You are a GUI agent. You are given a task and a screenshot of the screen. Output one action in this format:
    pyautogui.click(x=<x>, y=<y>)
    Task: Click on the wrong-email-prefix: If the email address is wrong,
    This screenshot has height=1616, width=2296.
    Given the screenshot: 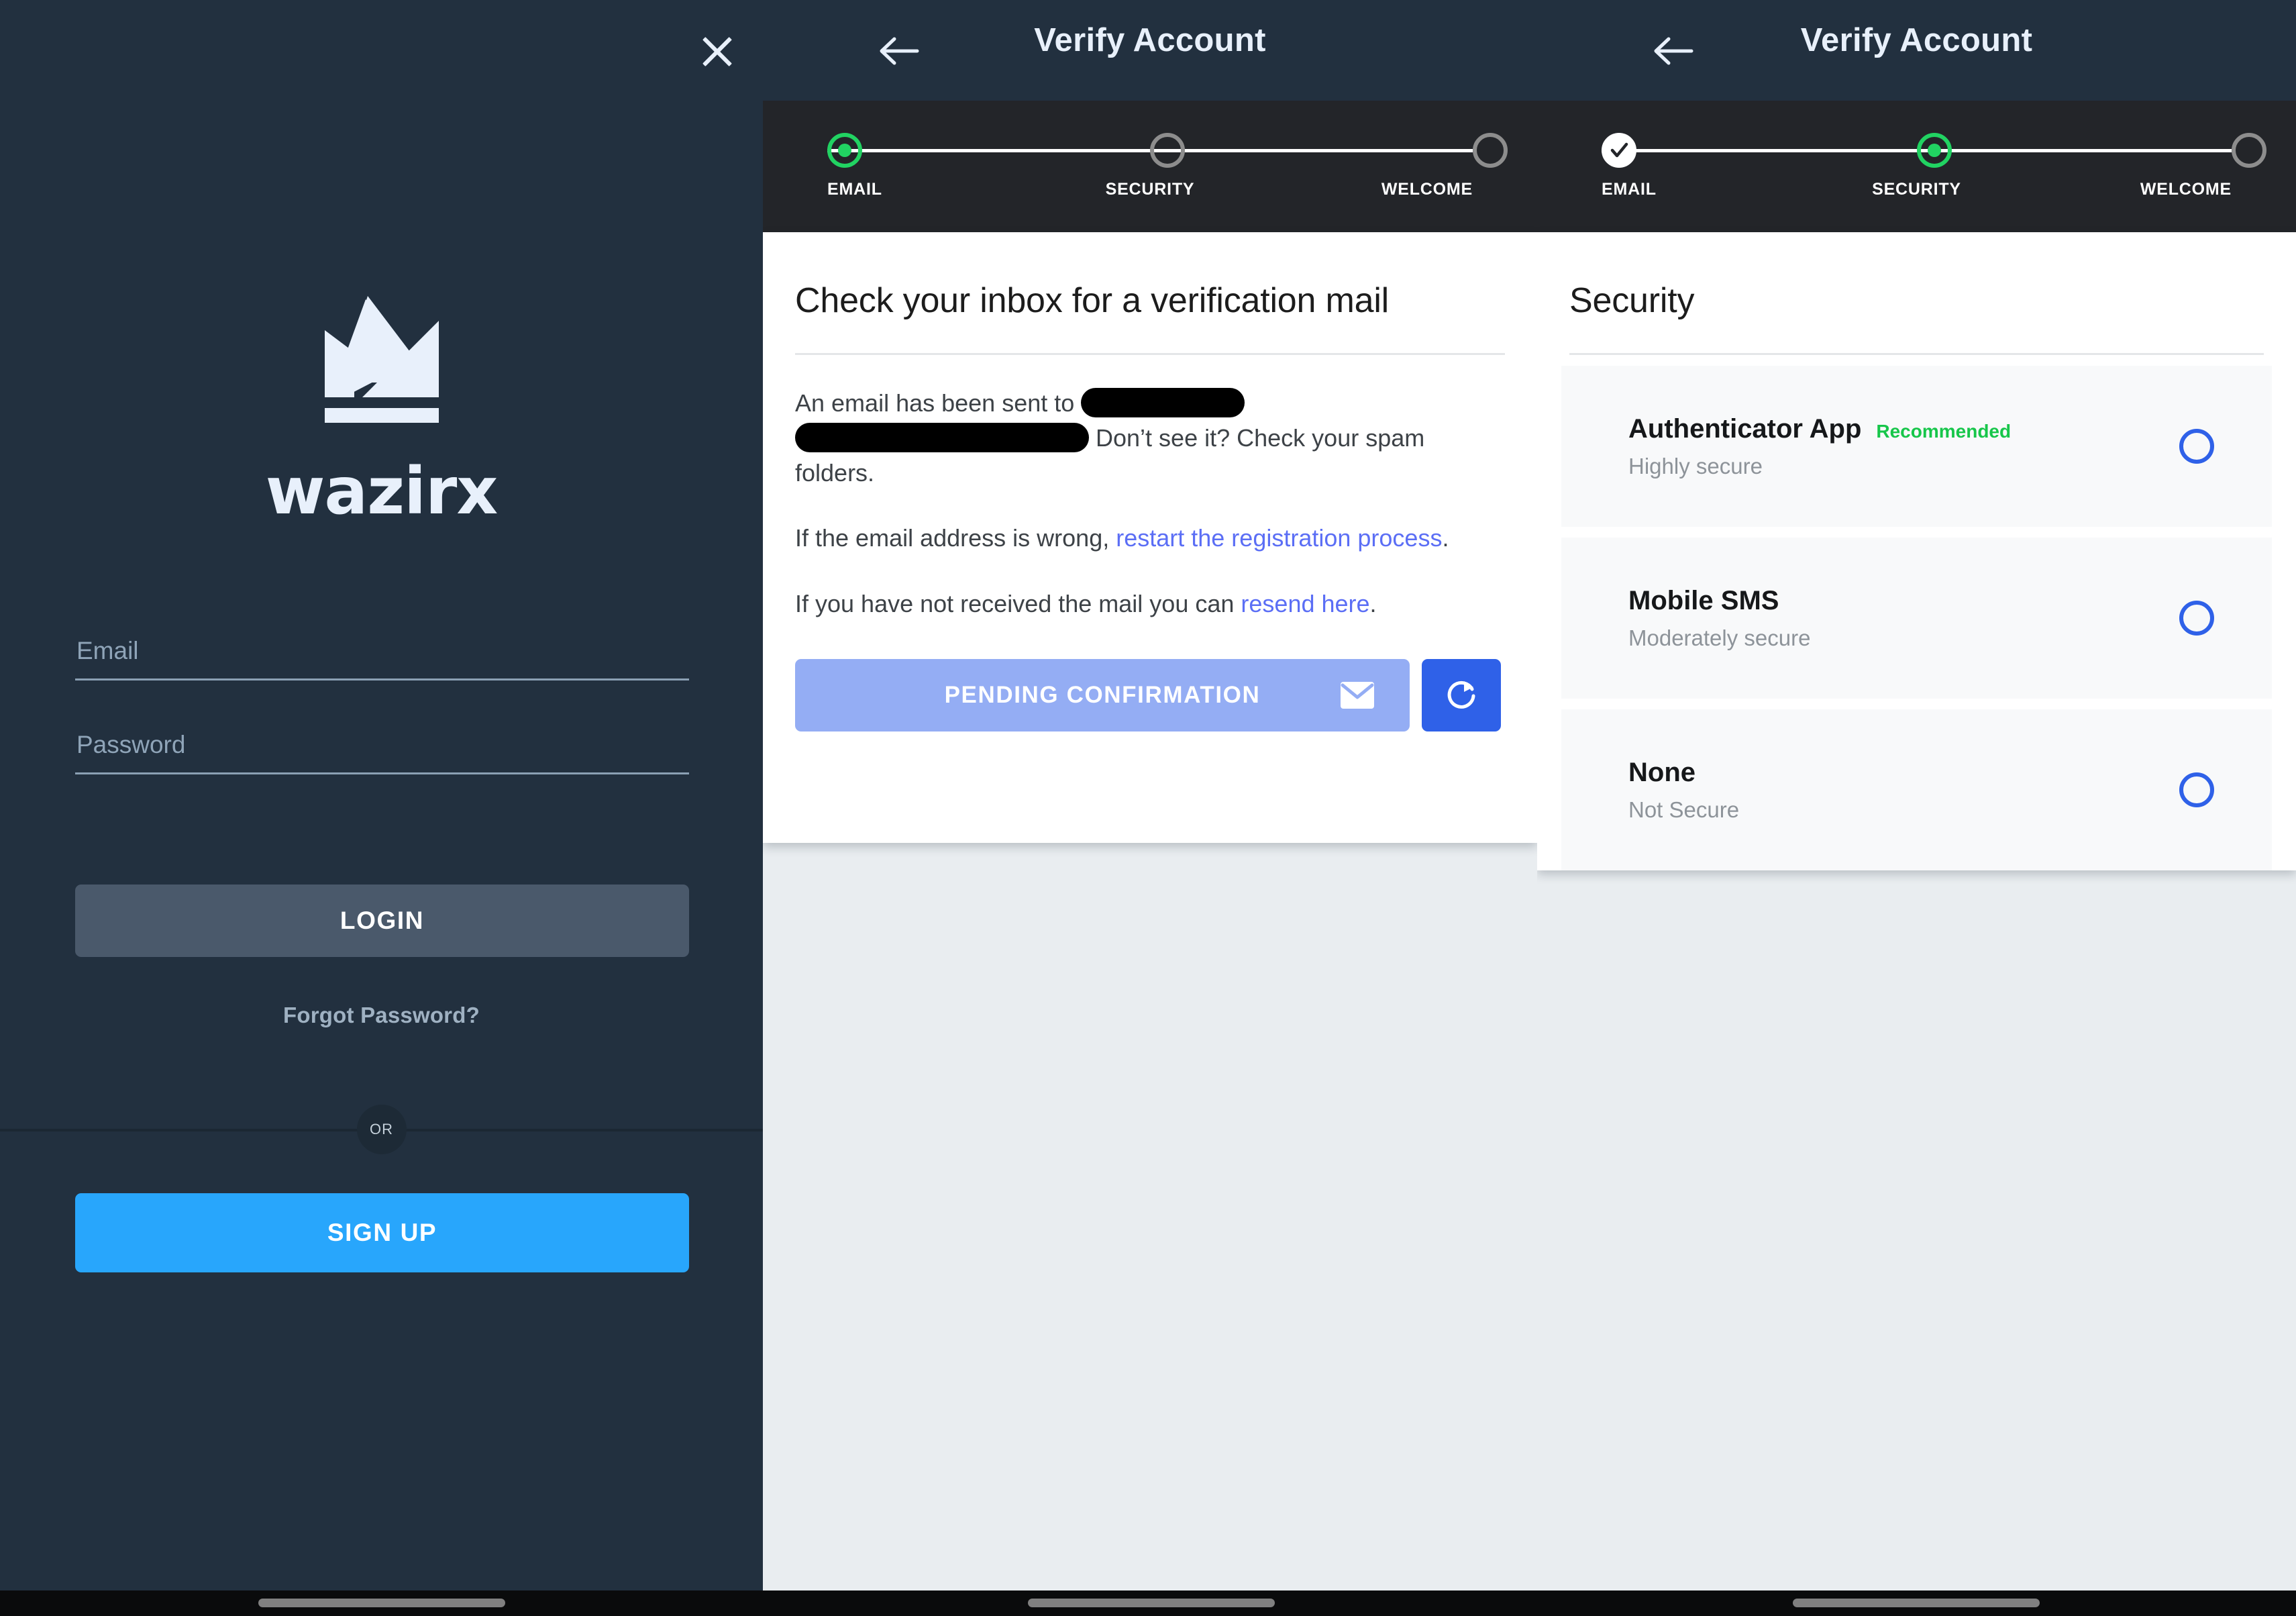 What is the action you would take?
    pyautogui.click(x=952, y=538)
    